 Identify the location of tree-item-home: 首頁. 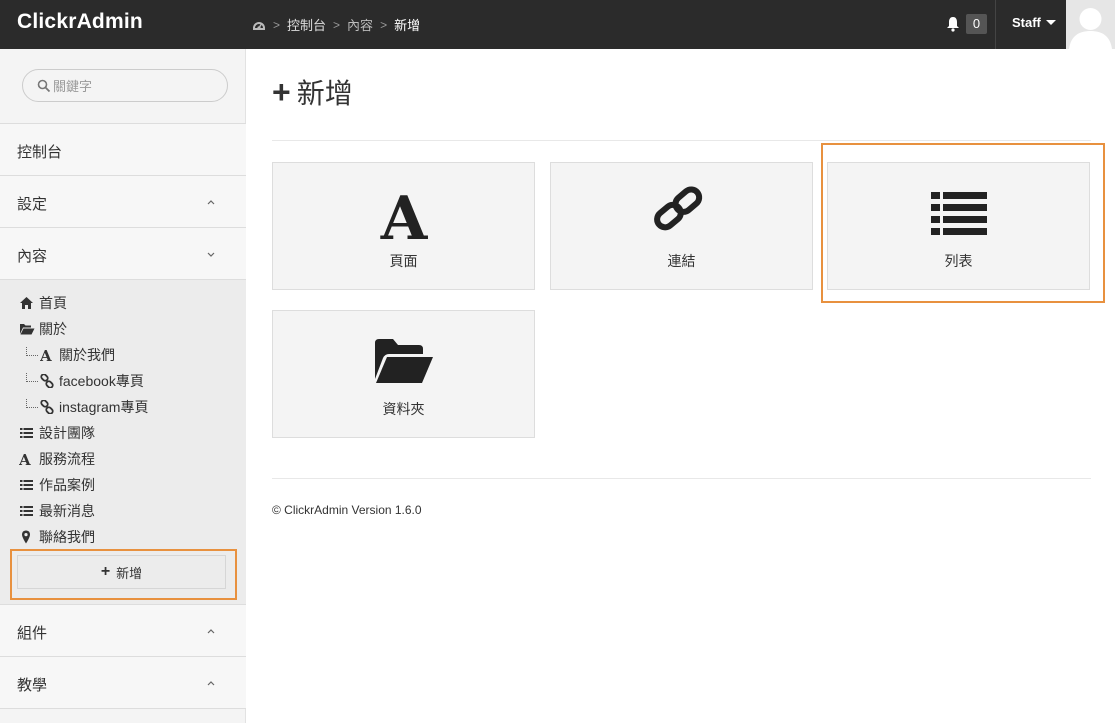
(43, 303).